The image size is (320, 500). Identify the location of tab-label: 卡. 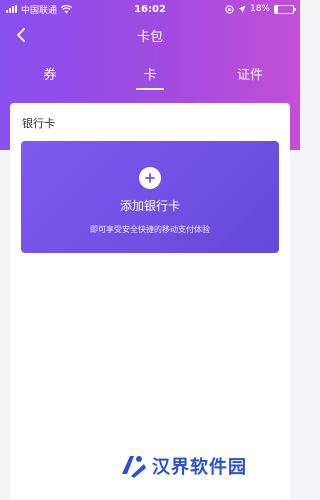
(150, 75).